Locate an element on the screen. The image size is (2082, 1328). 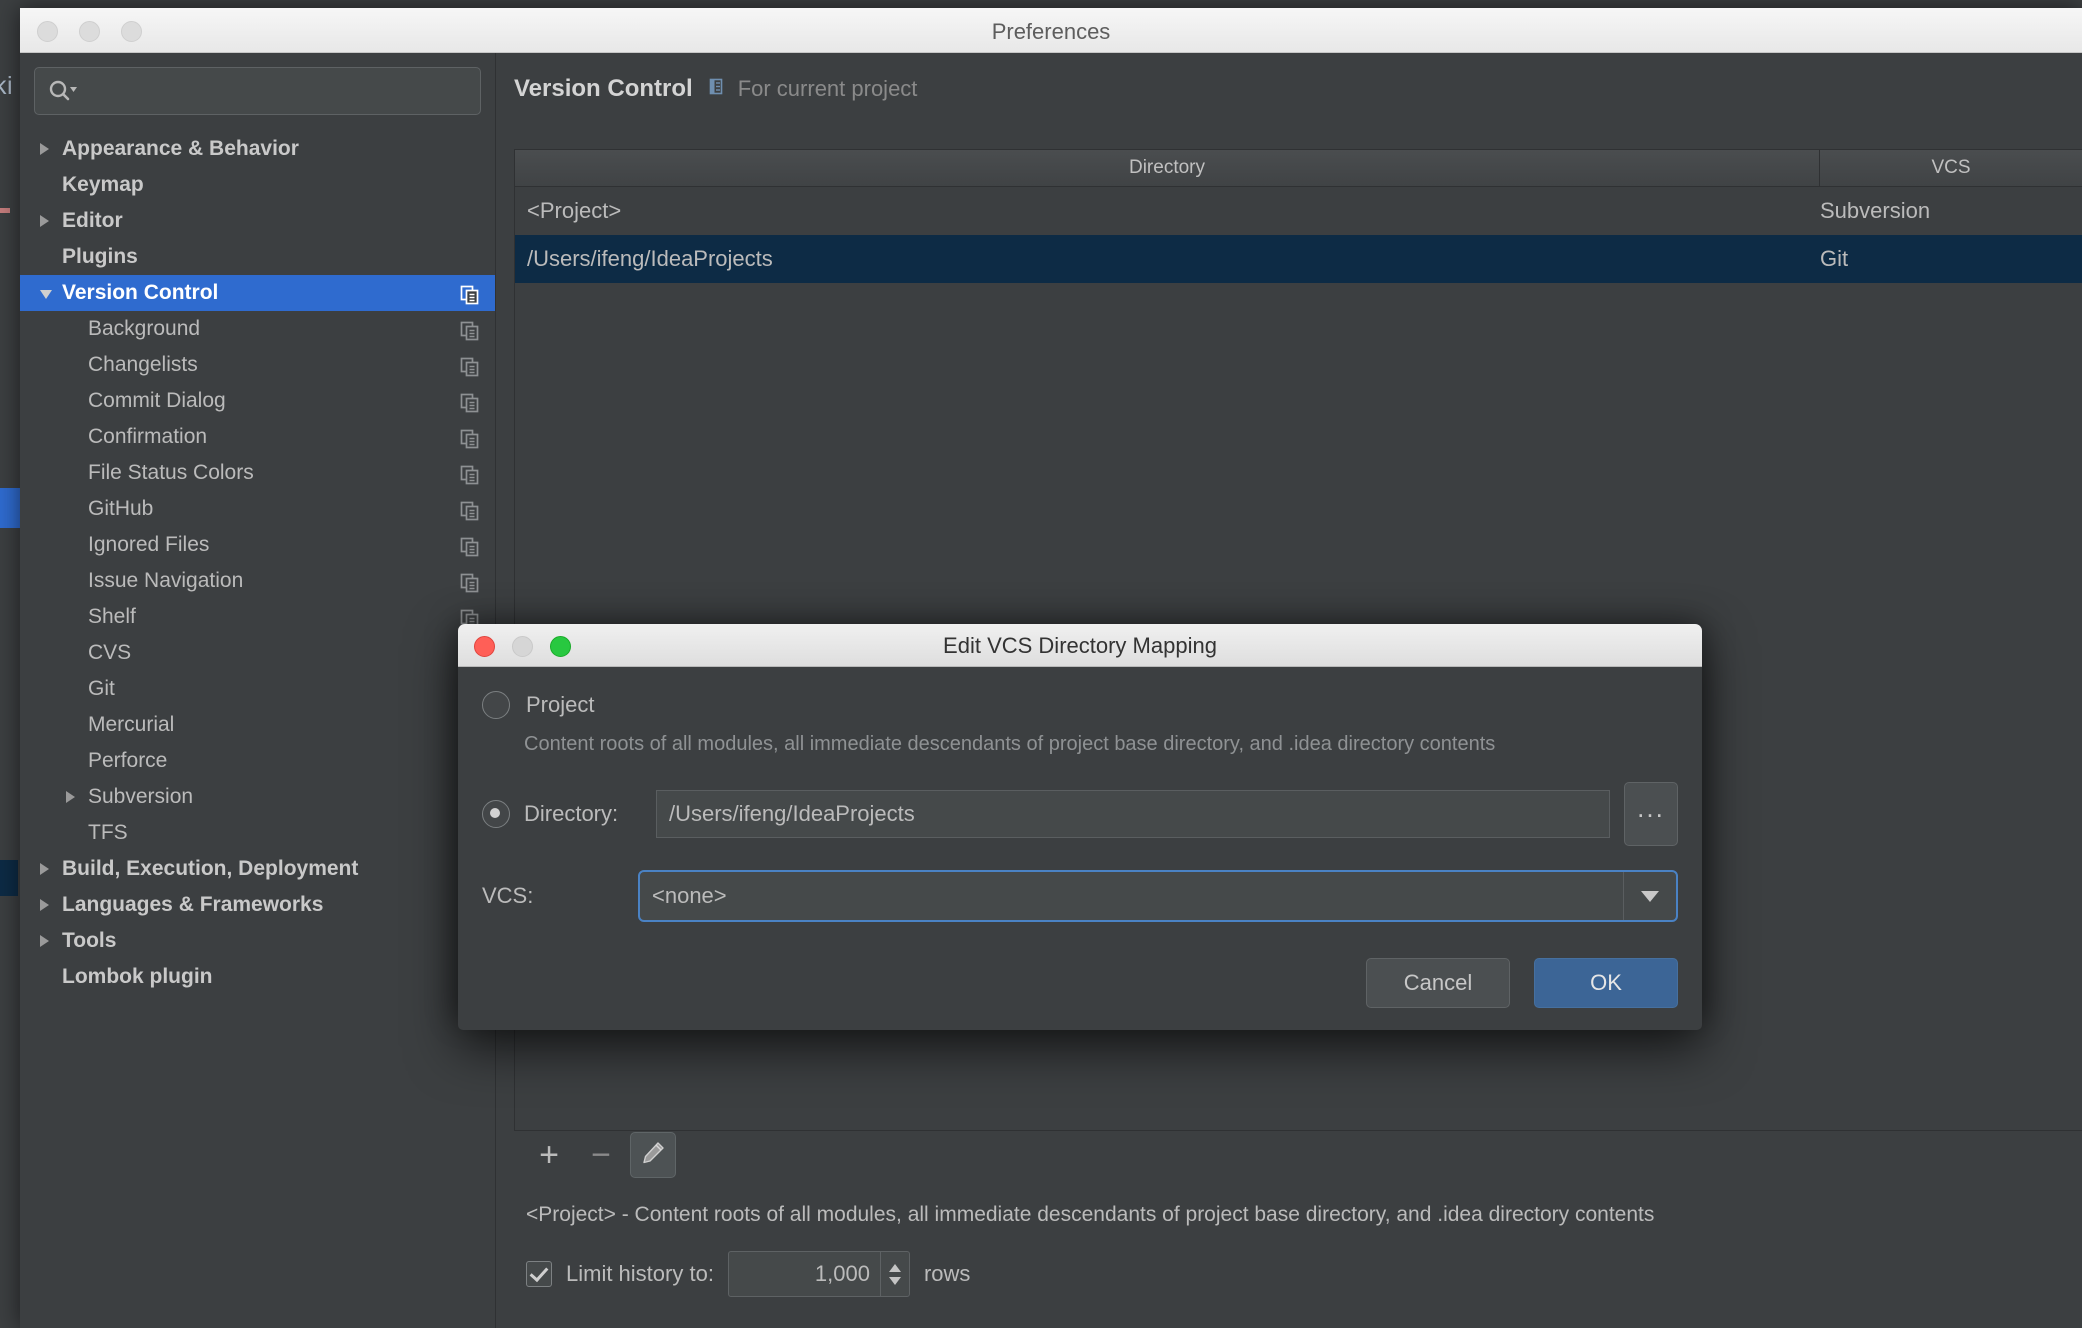
limit-history-stepper: 1,000 is located at coordinates (818, 1274).